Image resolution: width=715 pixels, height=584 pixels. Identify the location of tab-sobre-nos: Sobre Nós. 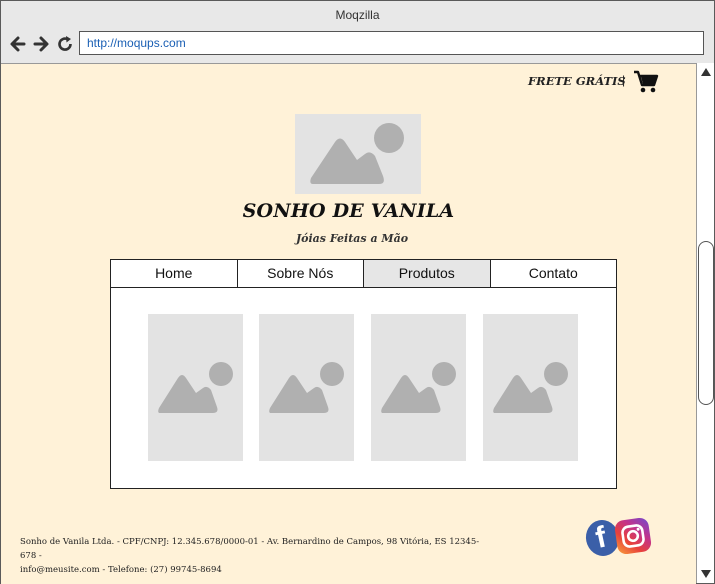
(301, 273).